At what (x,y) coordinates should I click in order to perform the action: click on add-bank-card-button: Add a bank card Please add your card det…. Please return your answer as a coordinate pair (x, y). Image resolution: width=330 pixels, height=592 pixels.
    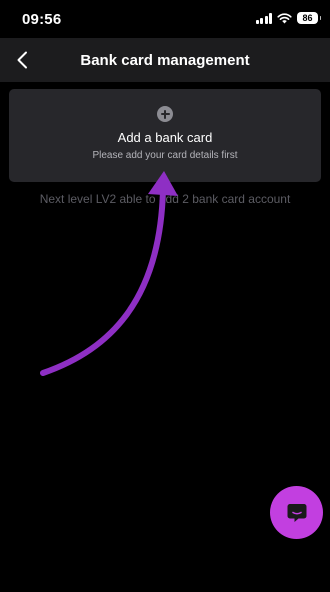
    Looking at the image, I should click on (165, 135).